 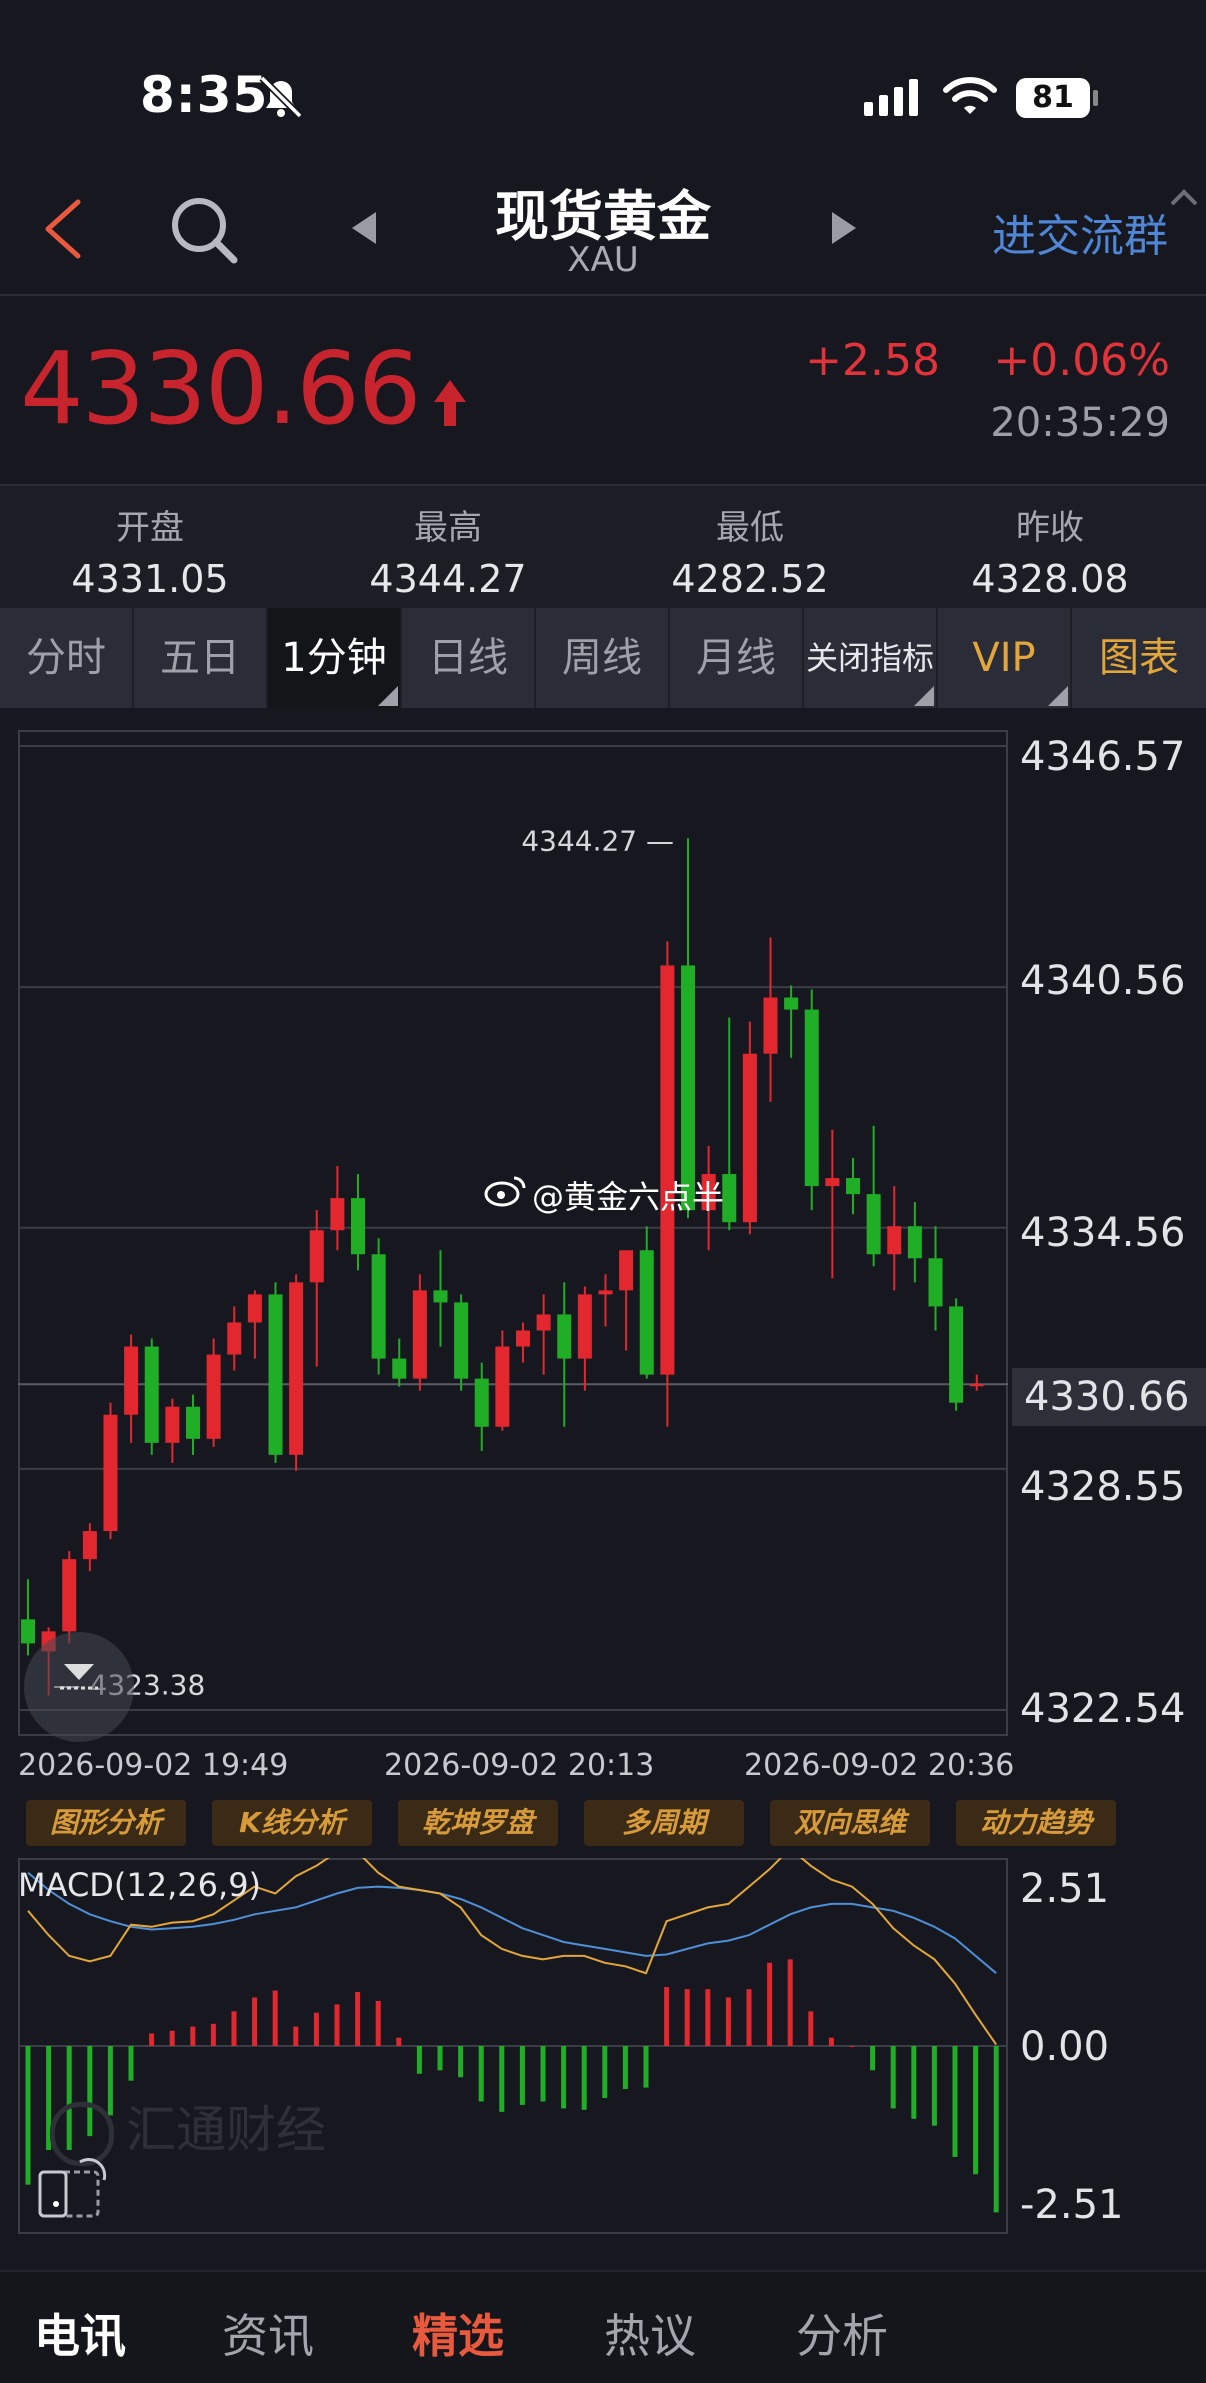 What do you see at coordinates (67, 658) in the screenshot?
I see `tab-timeshare: 分时` at bounding box center [67, 658].